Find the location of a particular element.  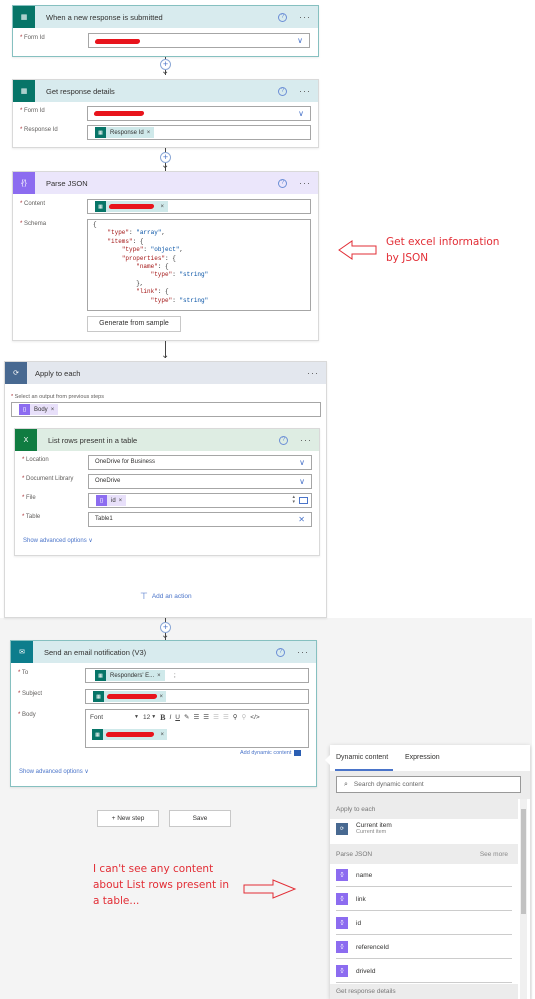

dyn-item-current-item: ⟳ Current item Current item is located at coordinates (364, 828).